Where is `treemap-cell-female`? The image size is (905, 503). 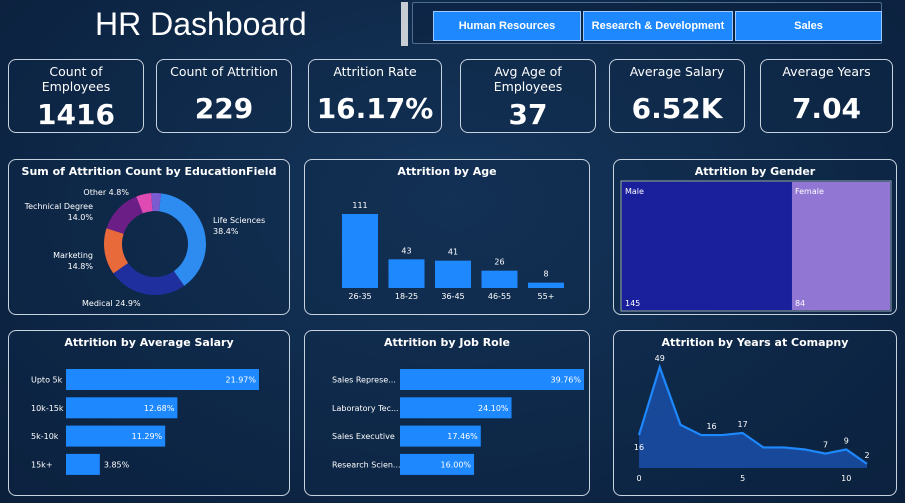
treemap-cell-female is located at coordinates (840, 246).